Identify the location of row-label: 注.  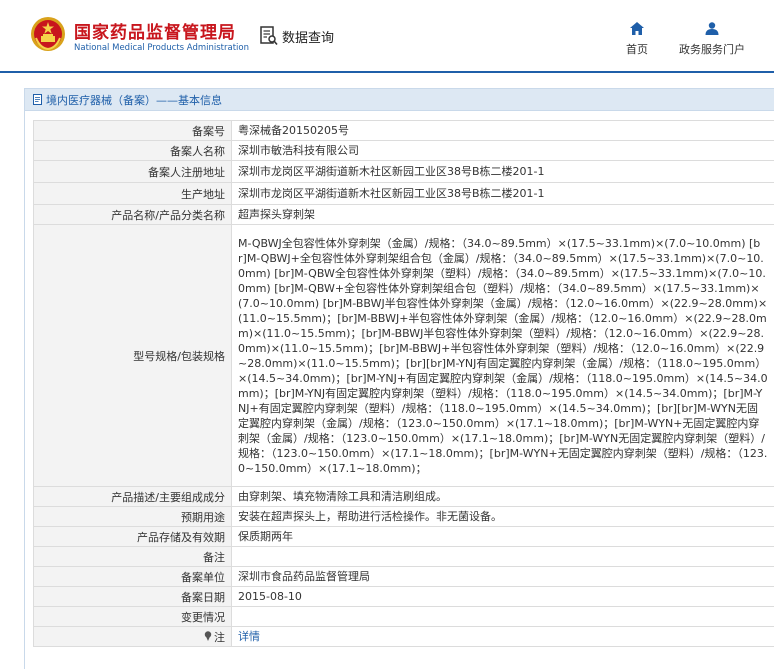
(132, 636).